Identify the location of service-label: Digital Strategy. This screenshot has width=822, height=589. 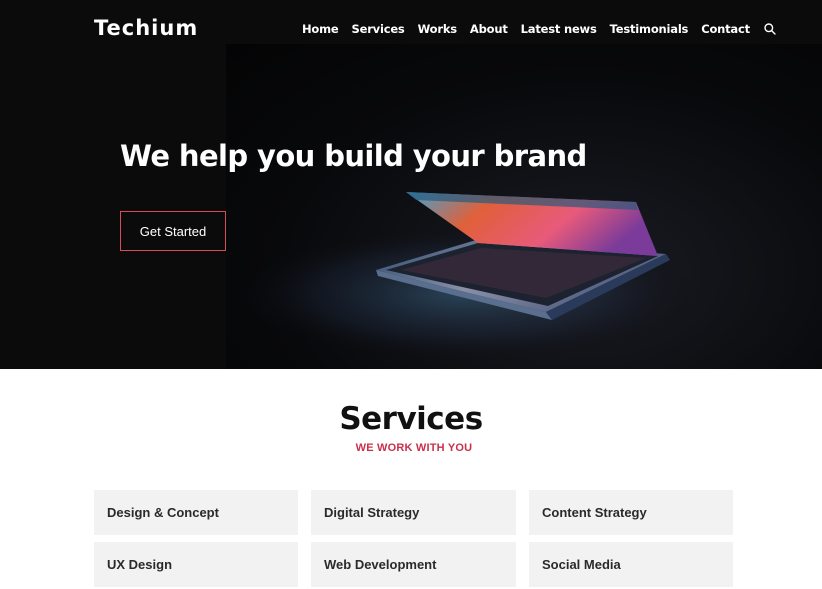
(372, 512).